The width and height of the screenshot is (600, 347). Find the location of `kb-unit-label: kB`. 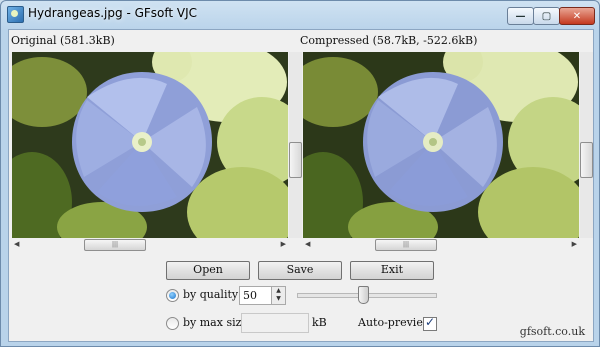

kb-unit-label: kB is located at coordinates (319, 322).